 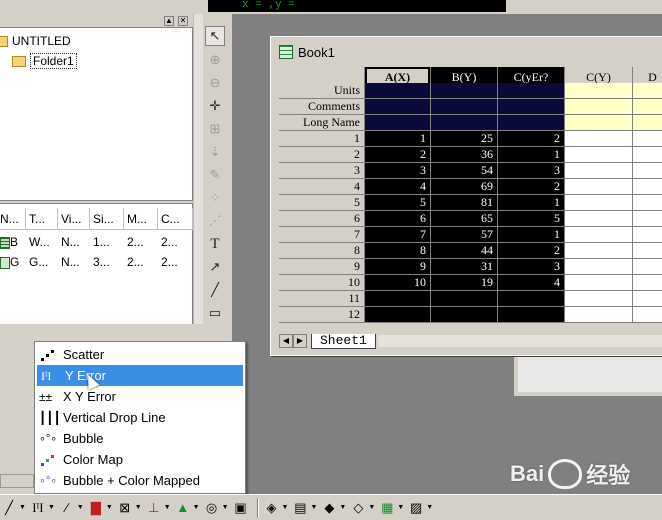 What do you see at coordinates (588, 376) in the screenshot?
I see `background-window` at bounding box center [588, 376].